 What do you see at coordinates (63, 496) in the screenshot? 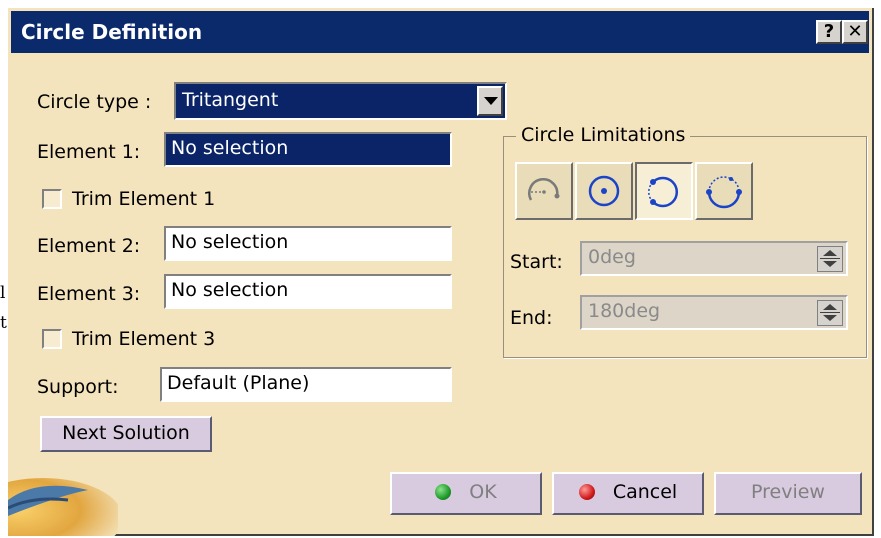
I see `globe-decoration-icon` at bounding box center [63, 496].